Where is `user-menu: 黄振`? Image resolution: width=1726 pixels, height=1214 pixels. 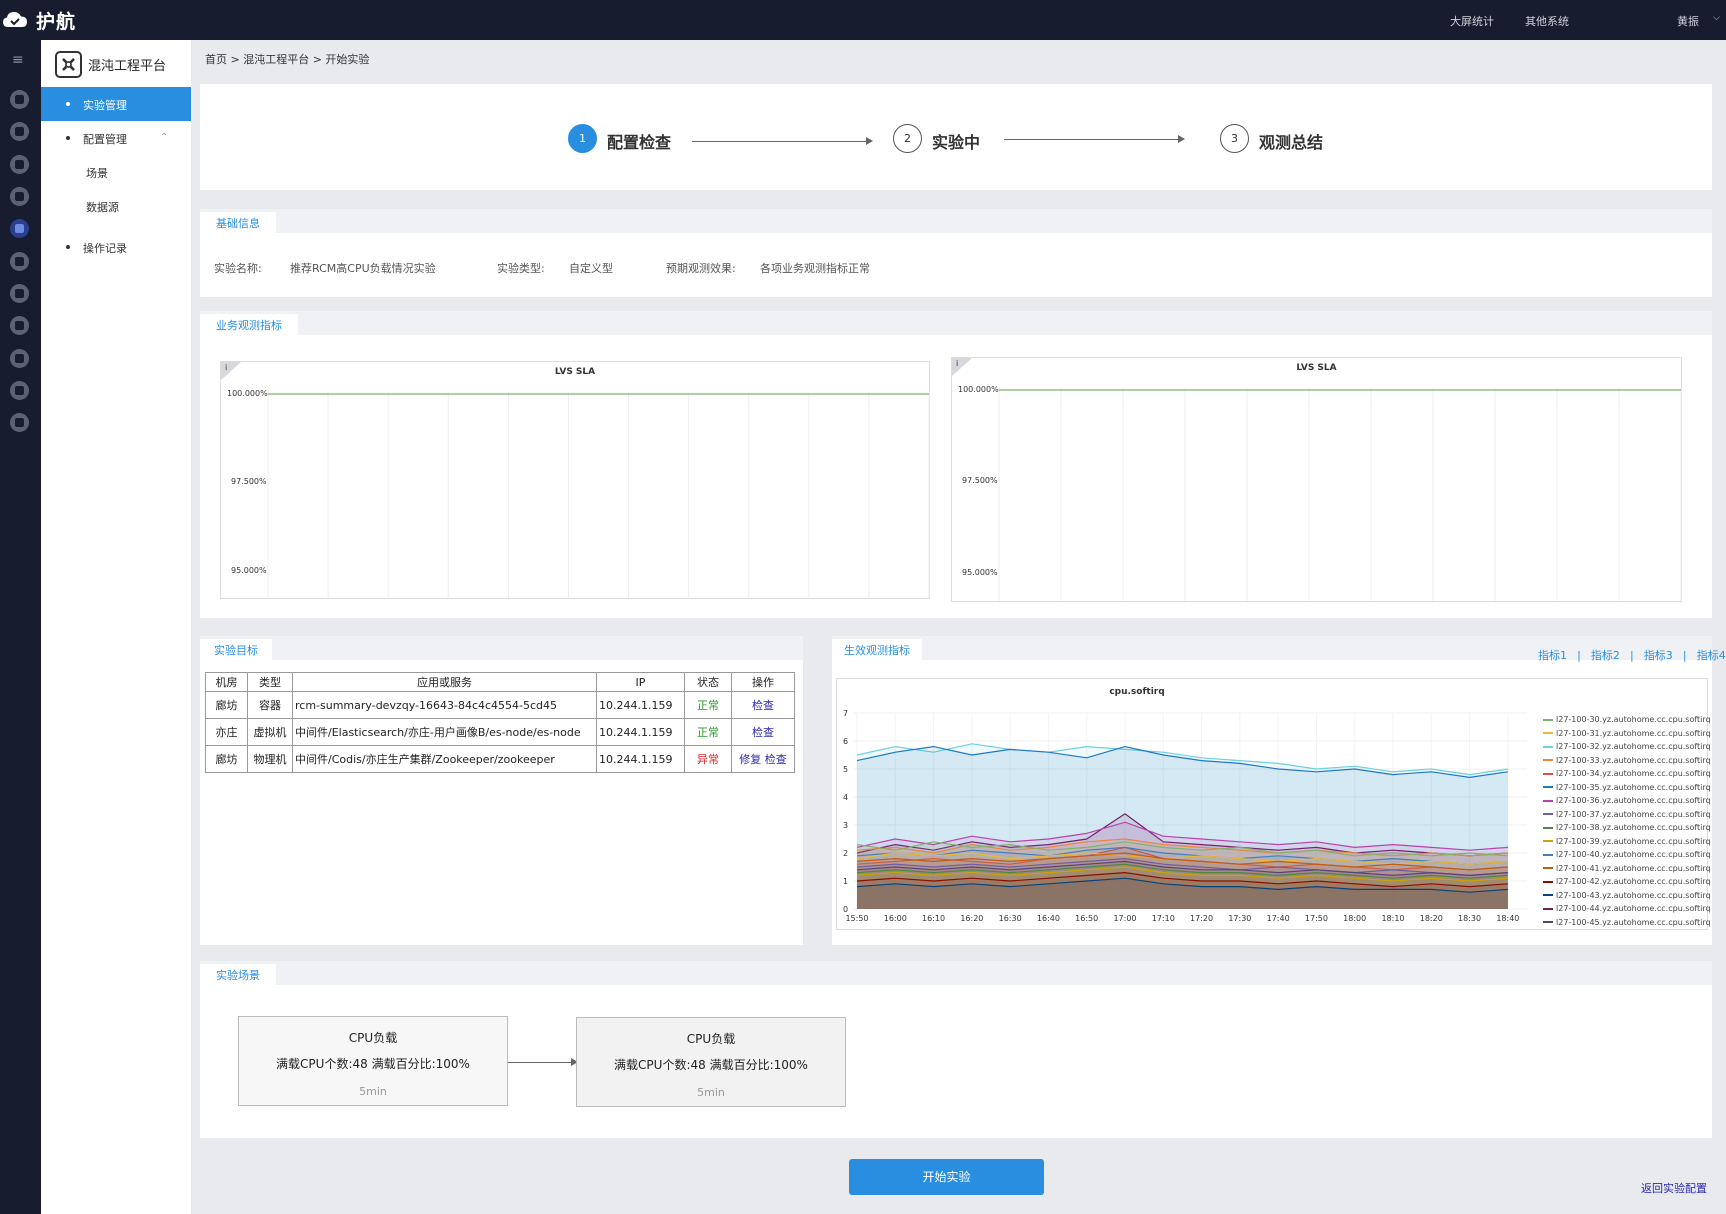 user-menu: 黄振 is located at coordinates (1688, 21).